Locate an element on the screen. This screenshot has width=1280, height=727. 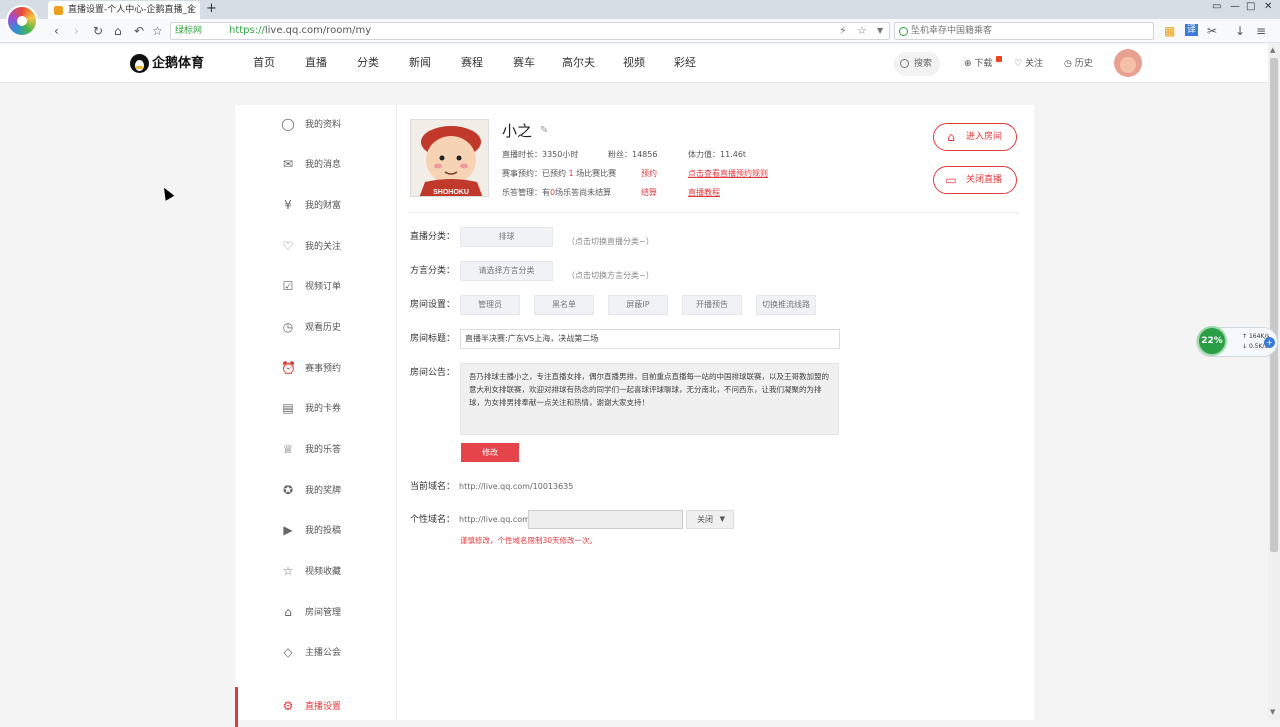
check-icon: ☑ is located at coordinates (288, 286).